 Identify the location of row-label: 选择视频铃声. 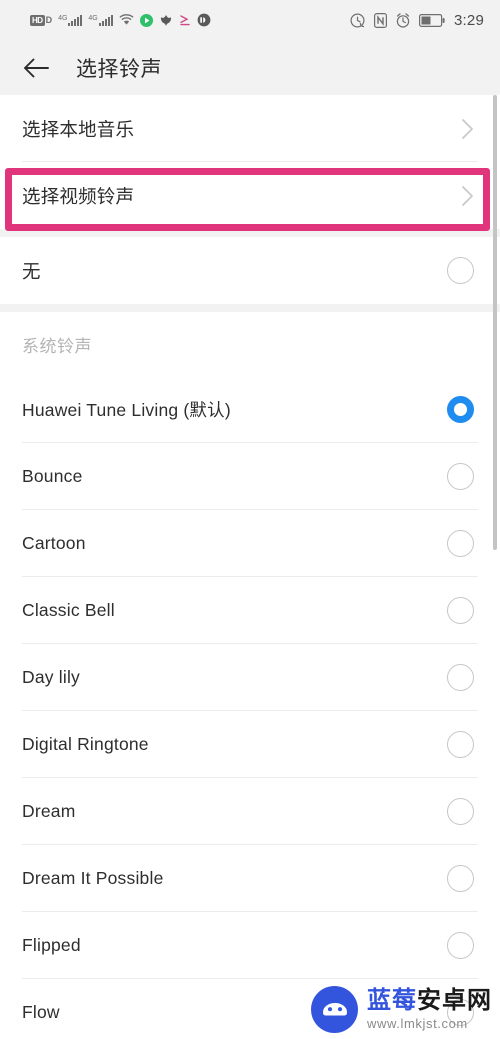
(78, 196).